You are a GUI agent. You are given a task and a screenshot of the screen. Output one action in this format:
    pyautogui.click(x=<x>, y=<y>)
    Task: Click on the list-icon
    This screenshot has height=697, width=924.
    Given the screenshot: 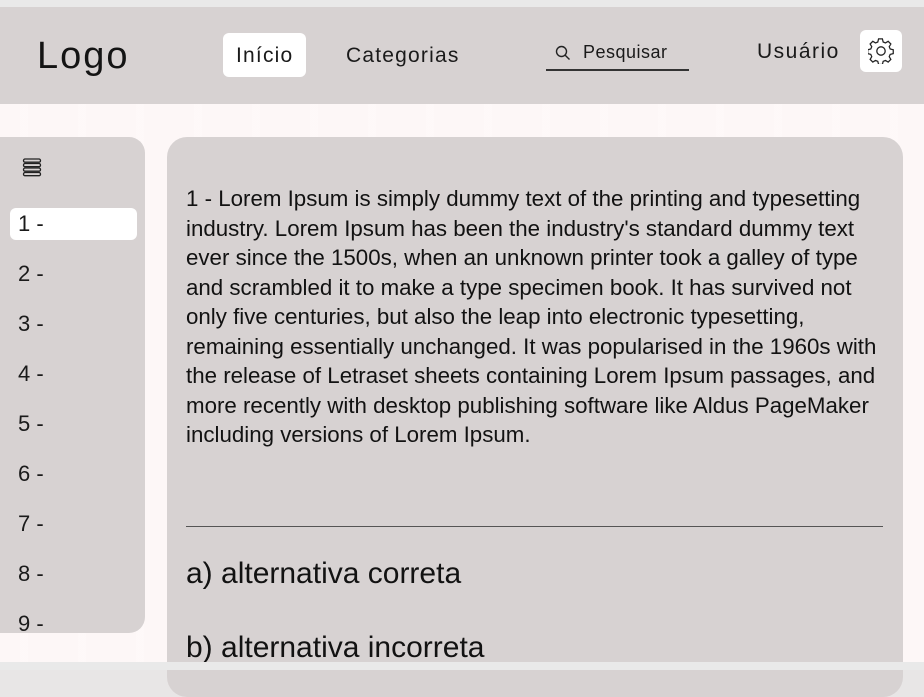 What is the action you would take?
    pyautogui.click(x=32, y=167)
    